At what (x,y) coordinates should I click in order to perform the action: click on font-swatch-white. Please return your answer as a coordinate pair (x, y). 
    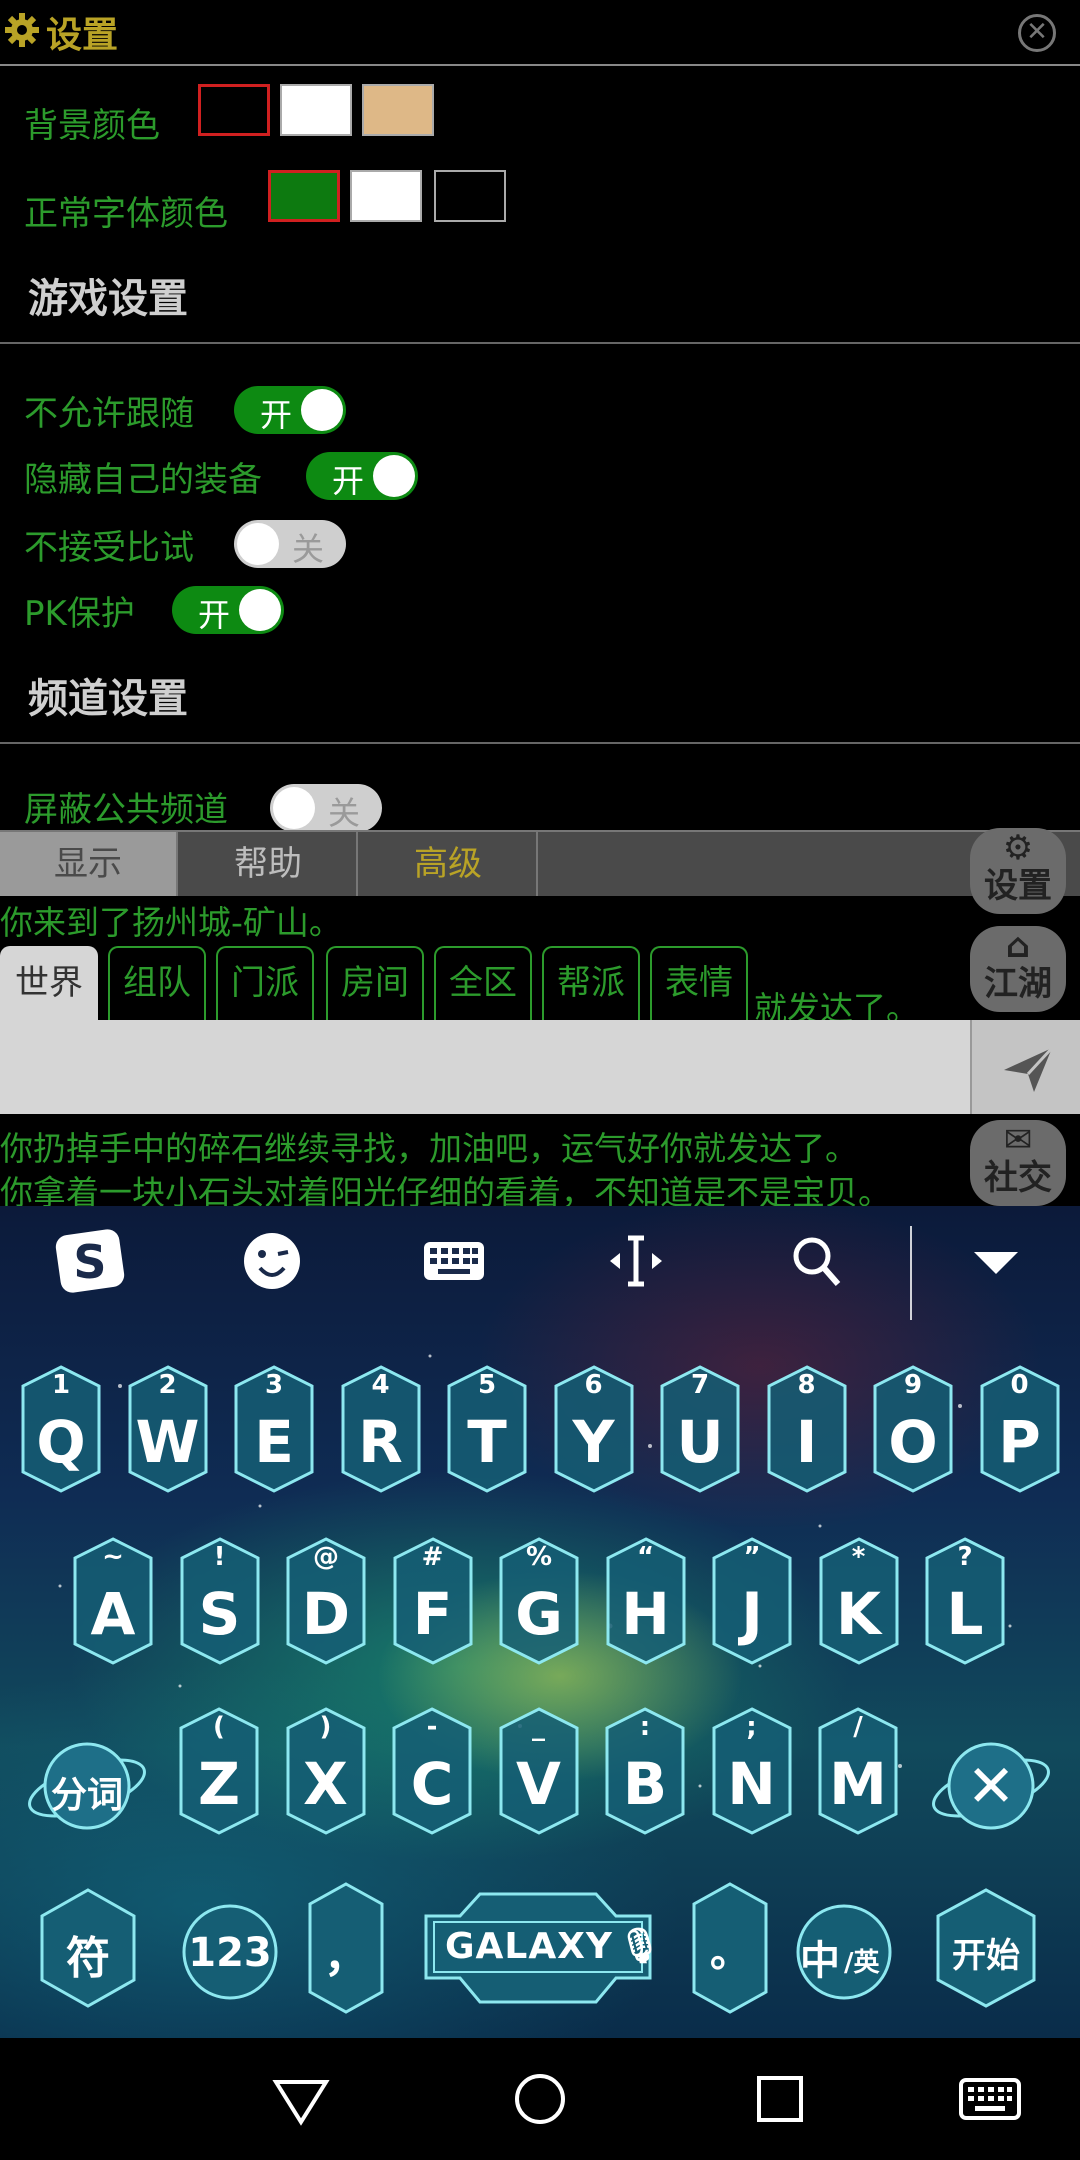
    Looking at the image, I should click on (386, 196).